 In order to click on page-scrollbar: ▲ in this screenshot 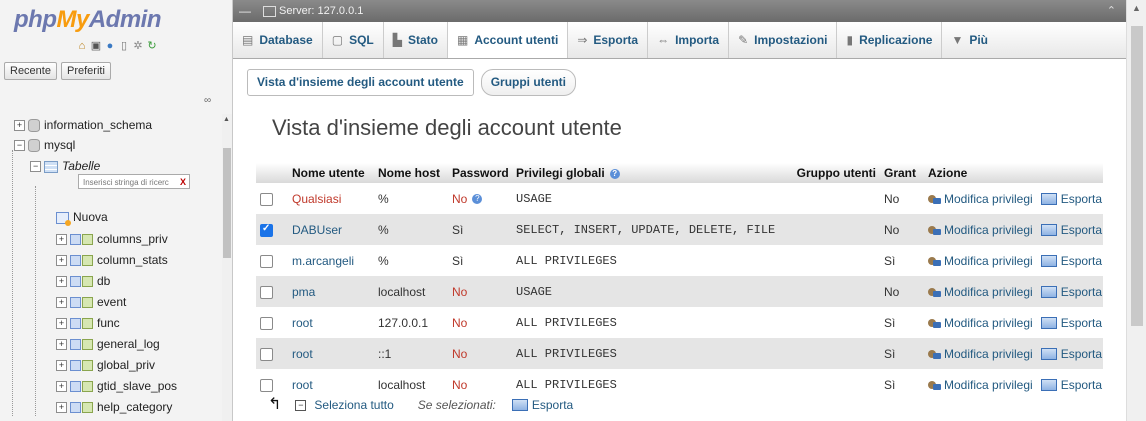, I will do `click(1136, 210)`.